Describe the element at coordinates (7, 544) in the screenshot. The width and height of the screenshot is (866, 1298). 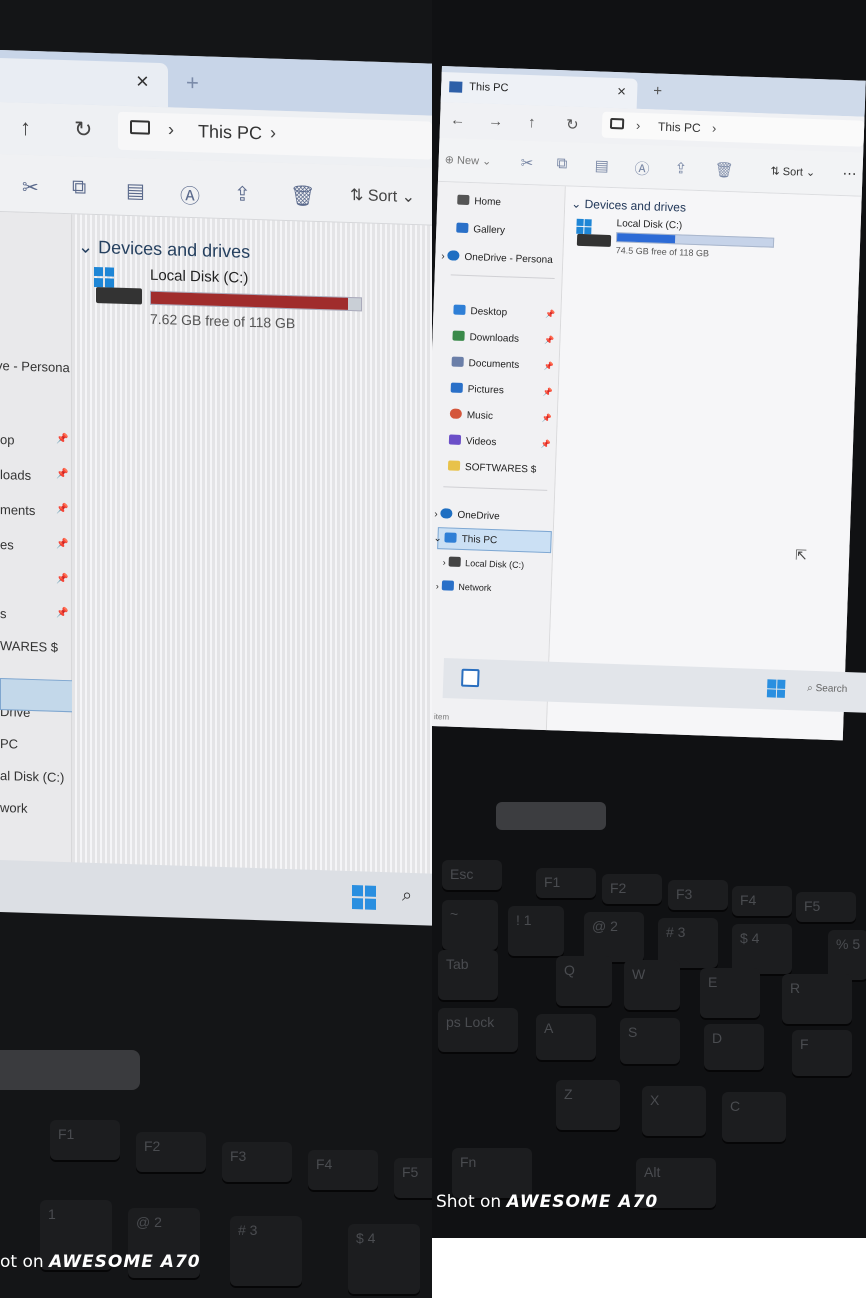
I see `sidebar-item-pictures: es` at that location.